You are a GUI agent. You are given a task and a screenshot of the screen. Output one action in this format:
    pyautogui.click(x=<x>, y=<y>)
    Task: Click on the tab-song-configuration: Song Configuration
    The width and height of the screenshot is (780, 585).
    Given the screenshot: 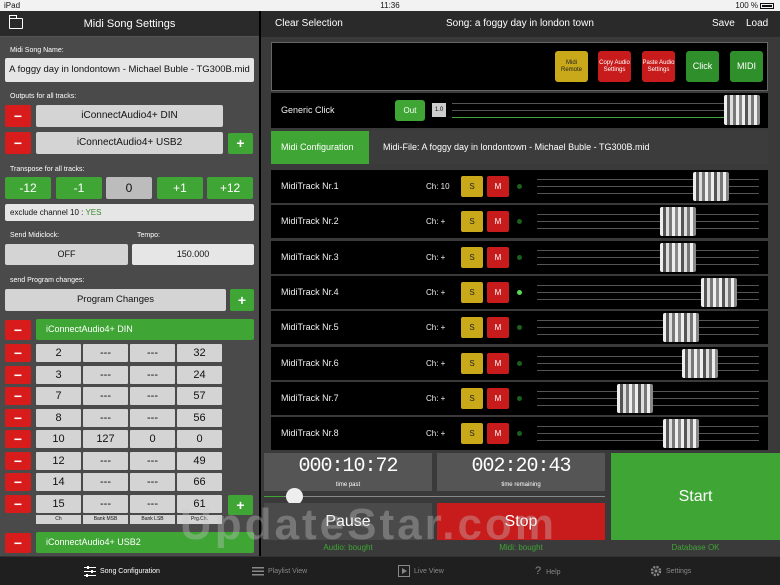 What is the action you would take?
    pyautogui.click(x=122, y=571)
    